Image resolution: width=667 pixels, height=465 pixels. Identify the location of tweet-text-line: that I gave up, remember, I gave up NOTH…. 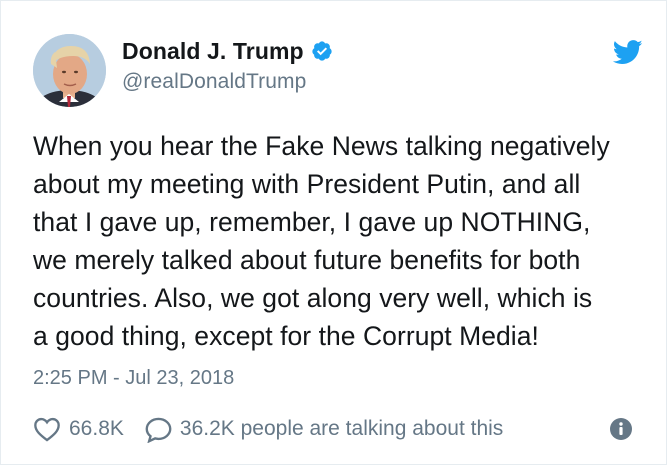
(312, 222).